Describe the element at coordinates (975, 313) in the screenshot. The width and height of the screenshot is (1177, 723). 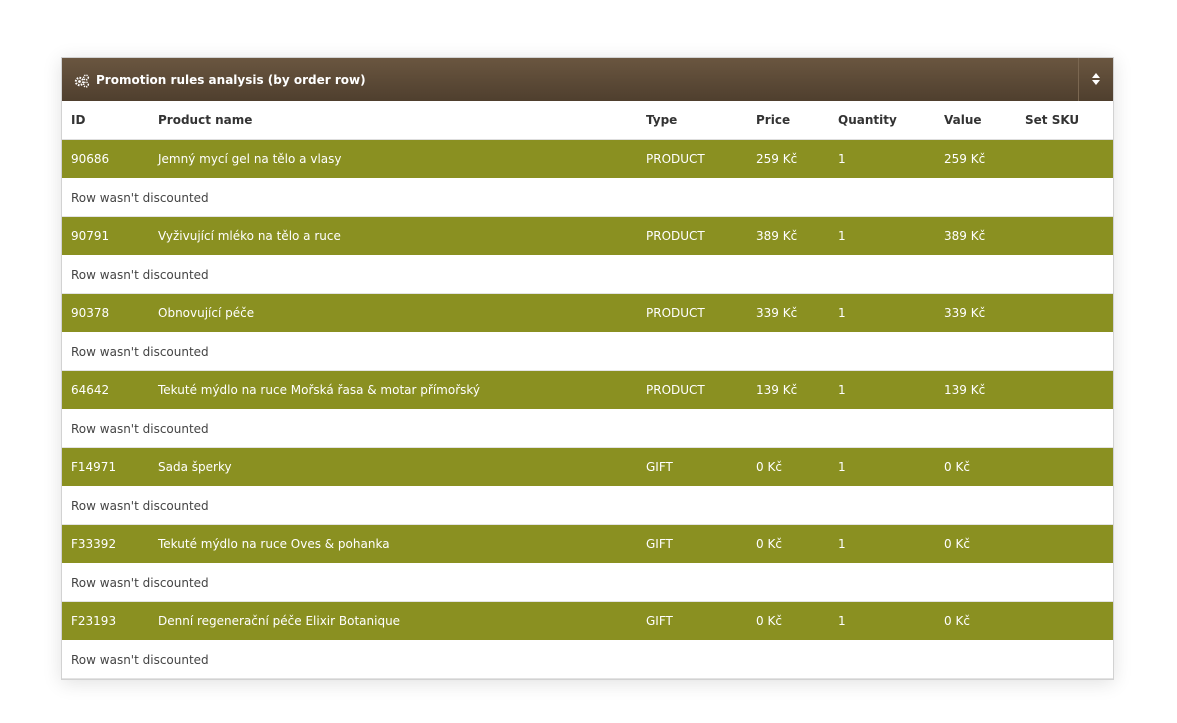
I see `cell-value: 339 Kč` at that location.